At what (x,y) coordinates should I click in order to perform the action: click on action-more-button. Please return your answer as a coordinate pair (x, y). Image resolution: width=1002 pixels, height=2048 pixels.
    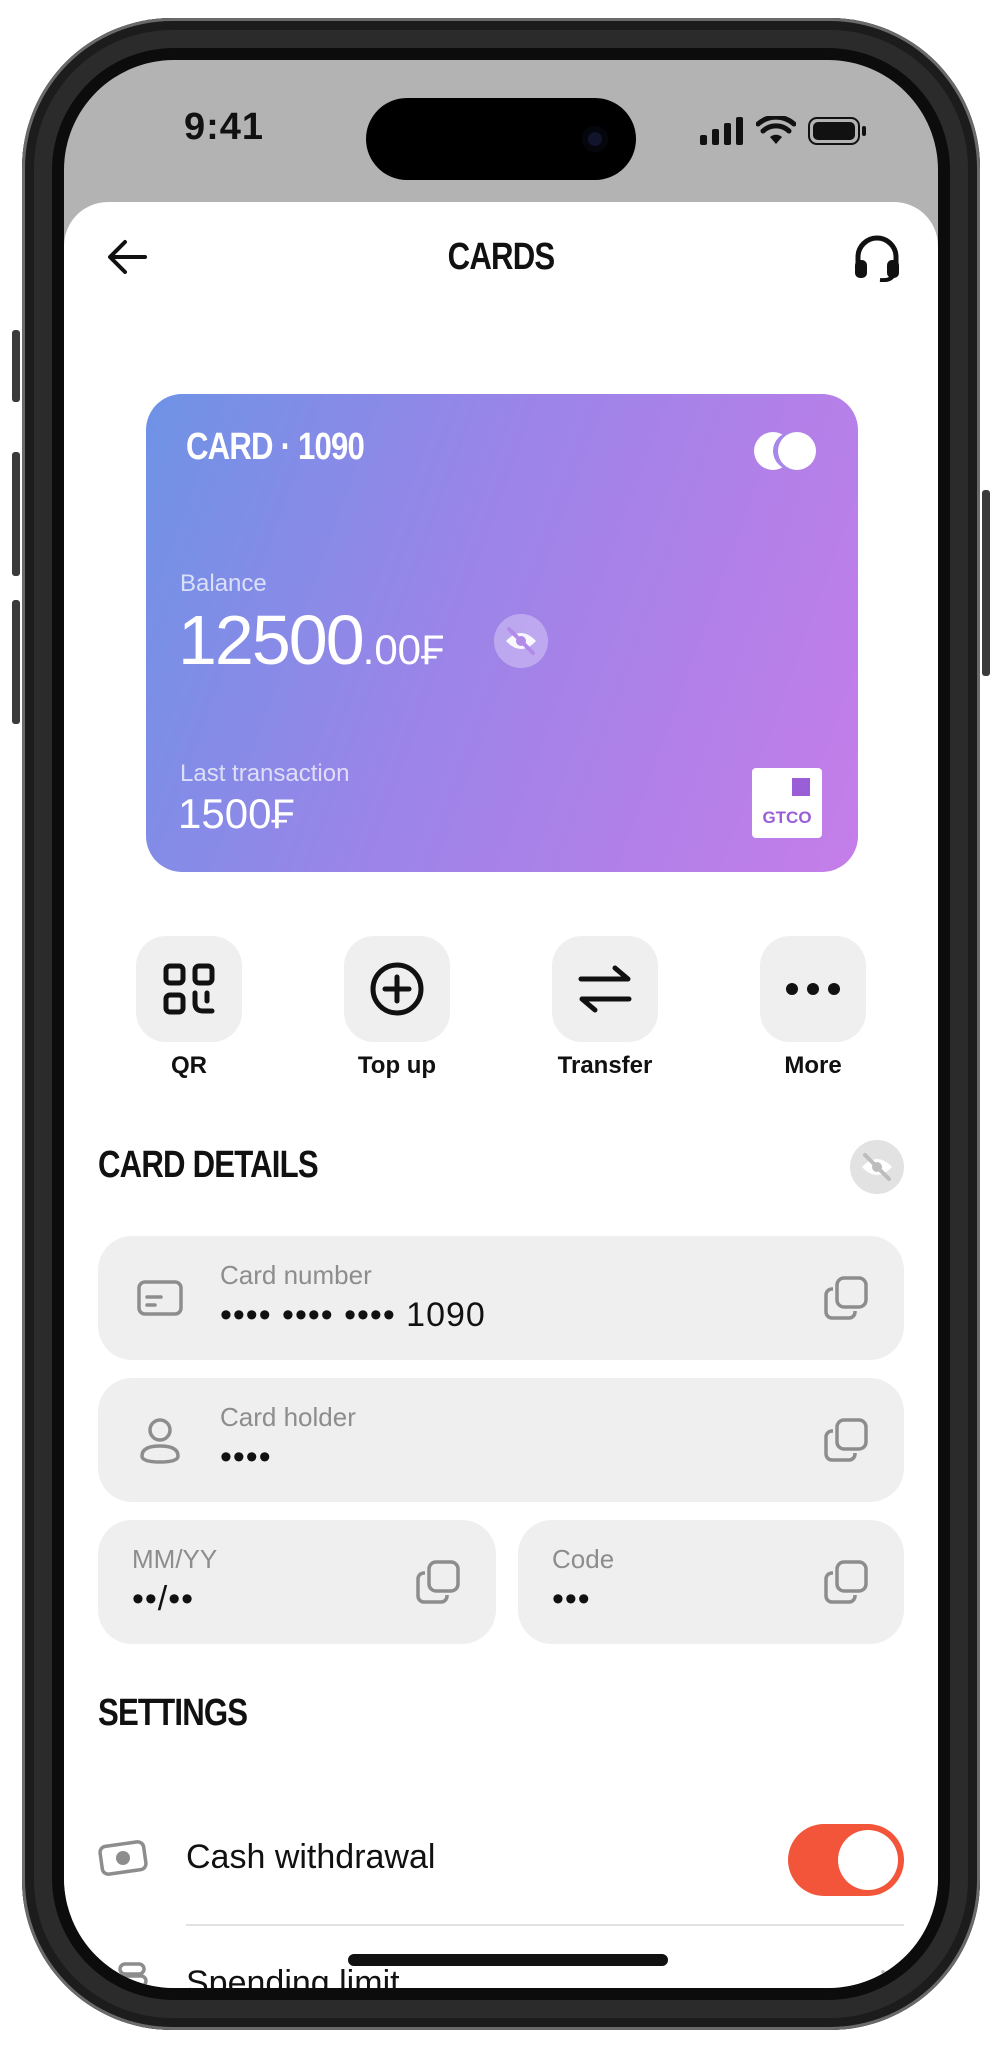
    Looking at the image, I should click on (813, 989).